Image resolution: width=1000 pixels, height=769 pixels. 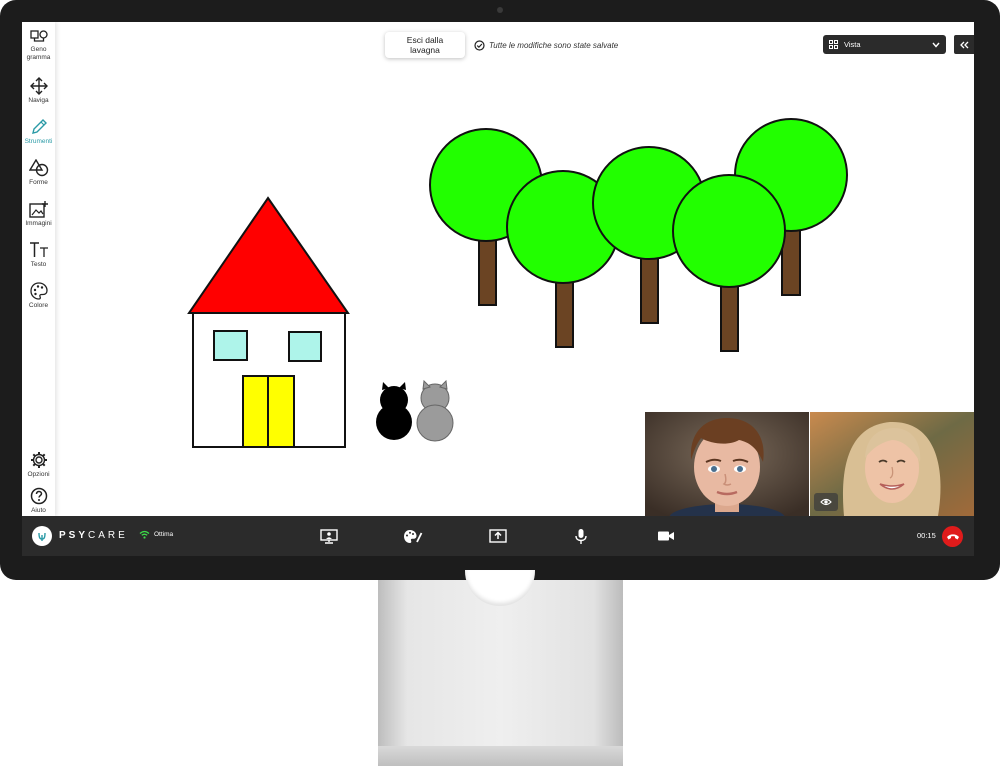 I want to click on presenter-screen-icon, so click(x=329, y=536).